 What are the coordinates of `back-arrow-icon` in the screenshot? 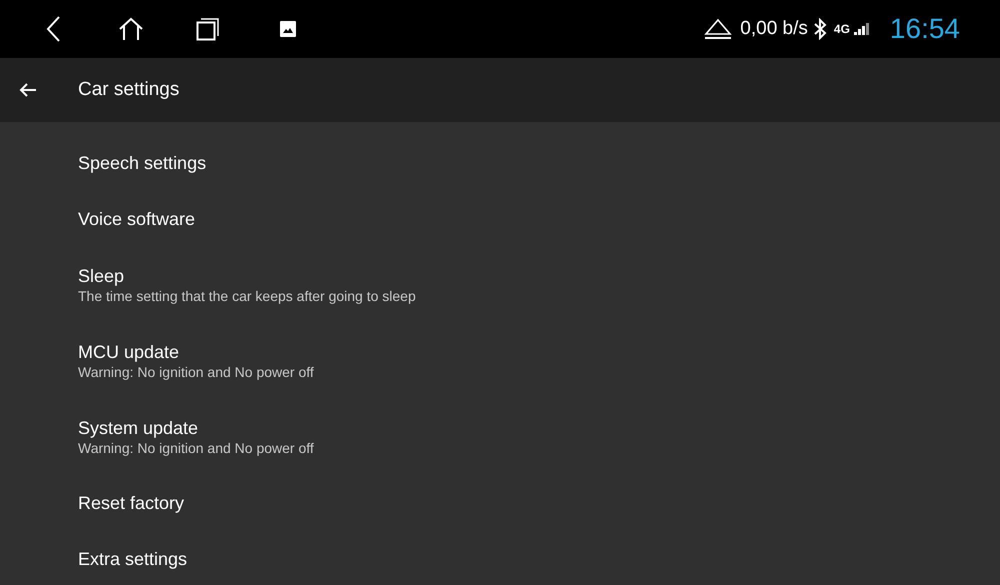 It's located at (28, 90).